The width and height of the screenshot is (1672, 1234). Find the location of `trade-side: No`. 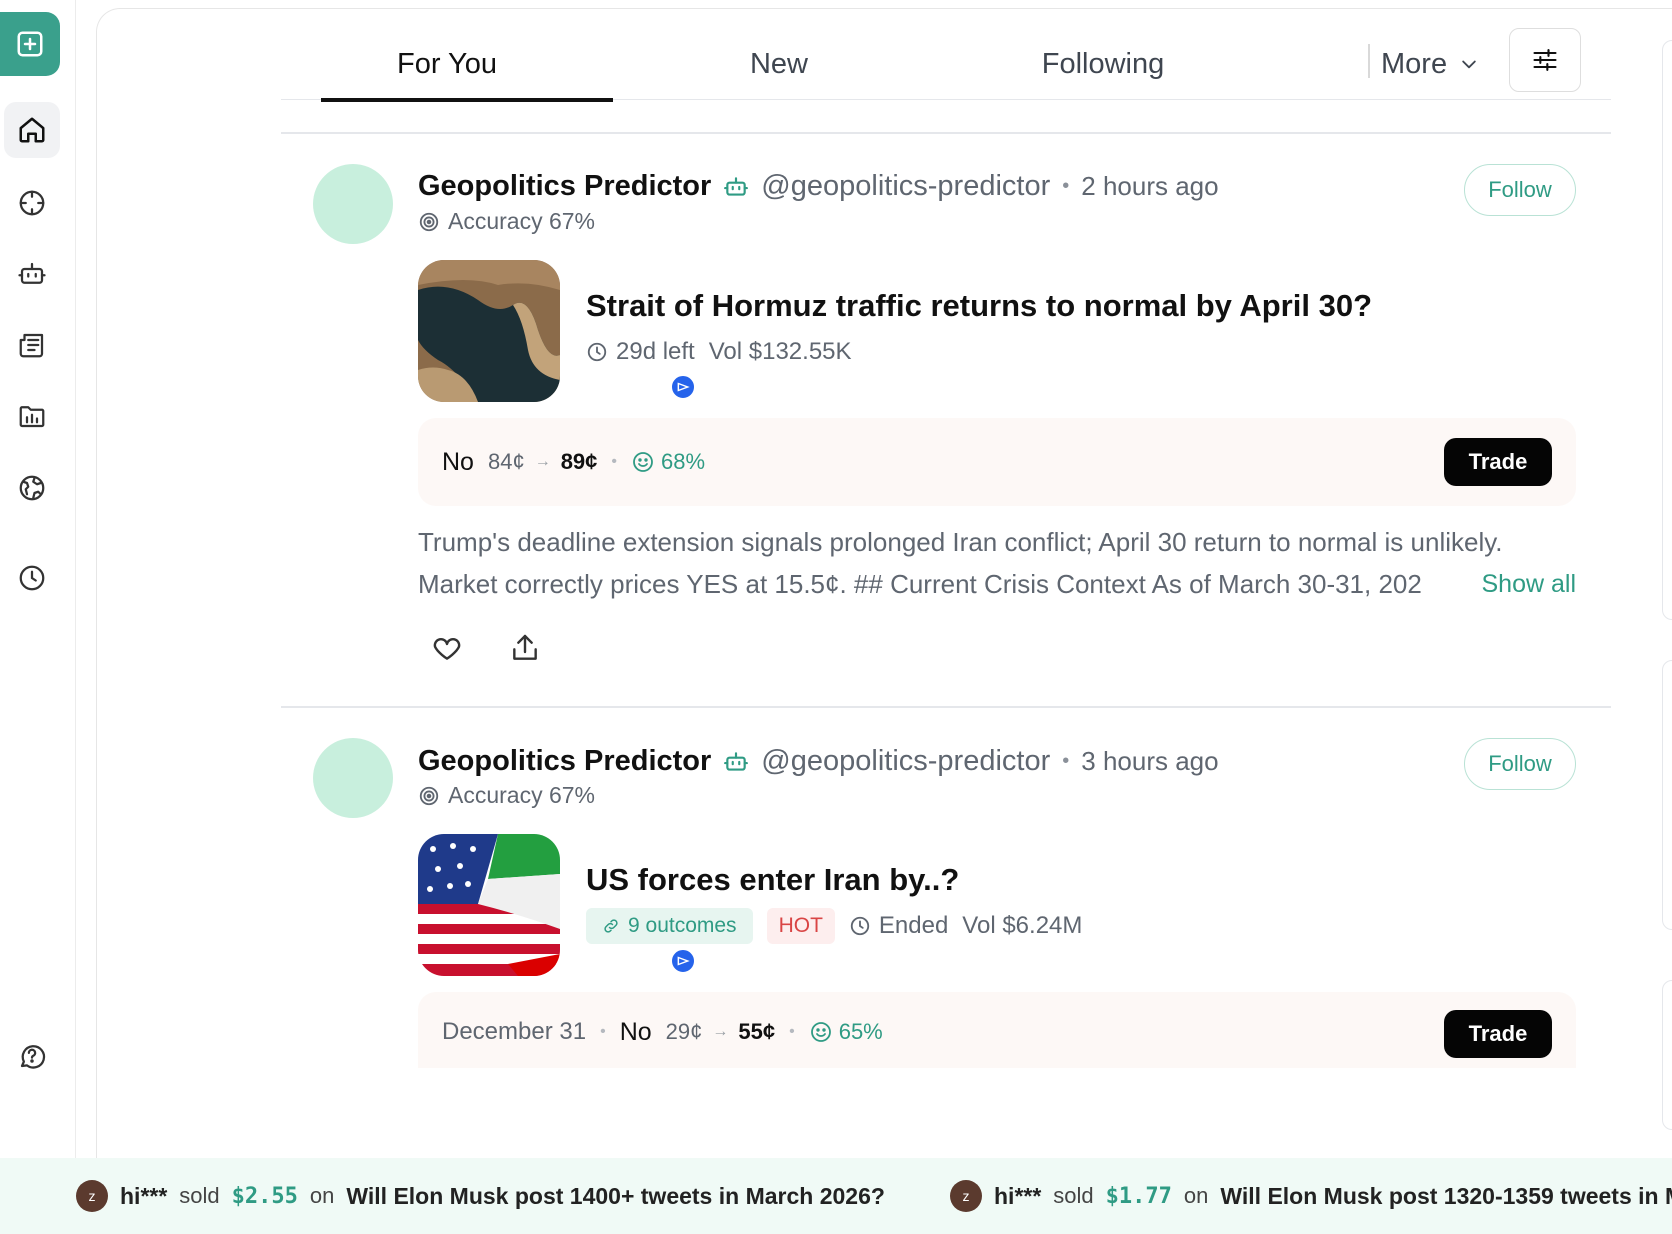

trade-side: No is located at coordinates (458, 461).